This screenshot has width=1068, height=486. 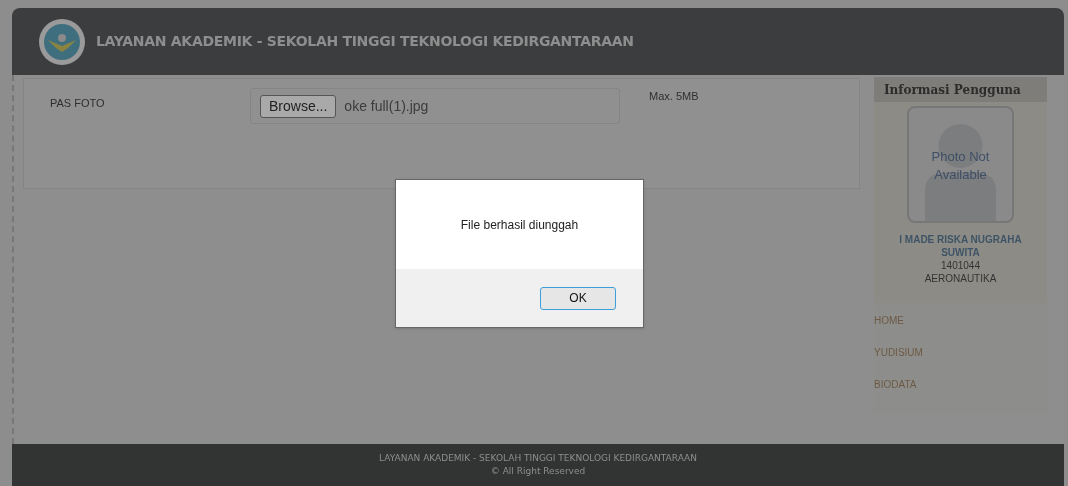 What do you see at coordinates (538, 471) in the screenshot?
I see `copyright-text: © All Right Reserved` at bounding box center [538, 471].